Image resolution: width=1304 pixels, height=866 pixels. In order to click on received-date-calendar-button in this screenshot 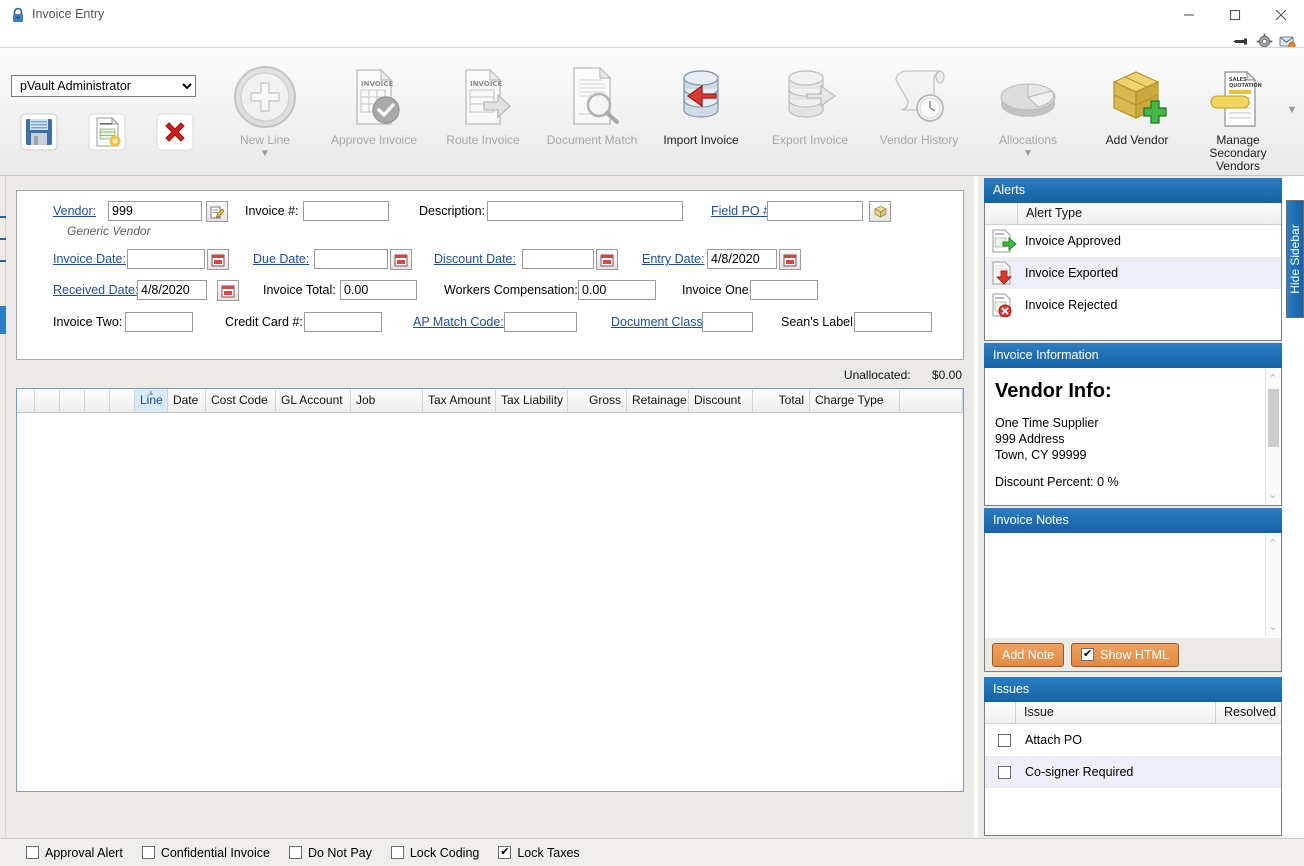, I will do `click(228, 290)`.